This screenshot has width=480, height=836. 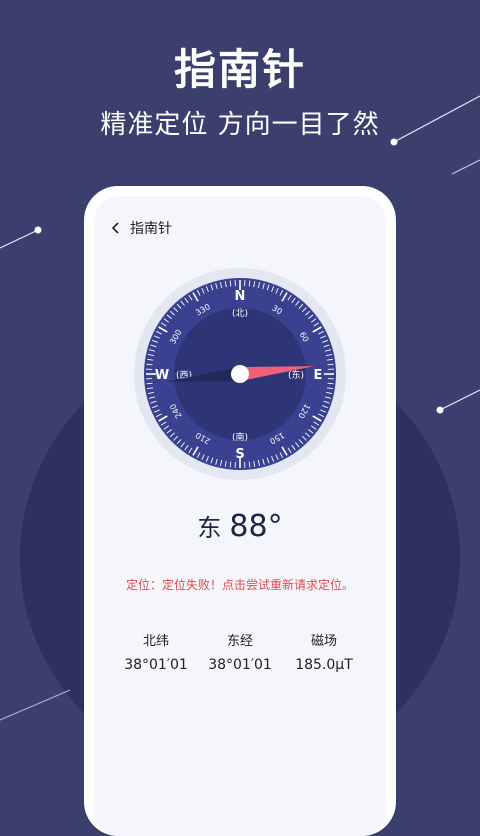 What do you see at coordinates (239, 454) in the screenshot?
I see `cardinal-south: S` at bounding box center [239, 454].